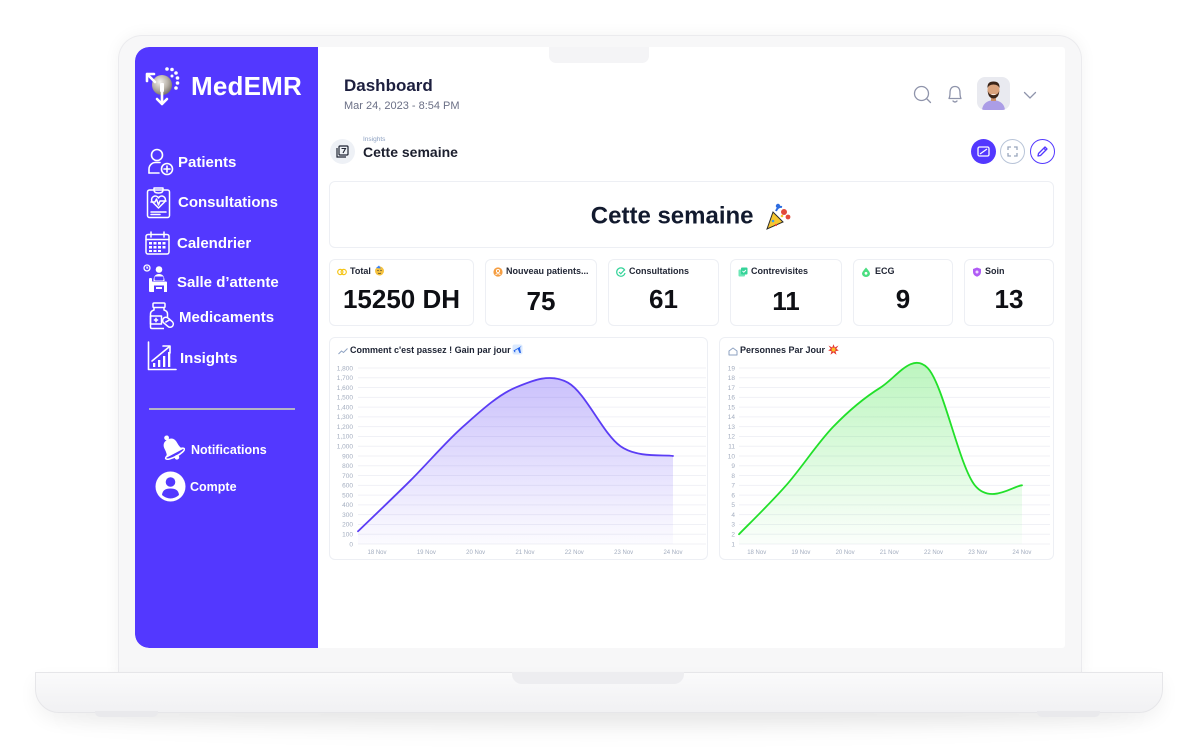  I want to click on sidebar-item-medicaments: Medicaments, so click(226, 318).